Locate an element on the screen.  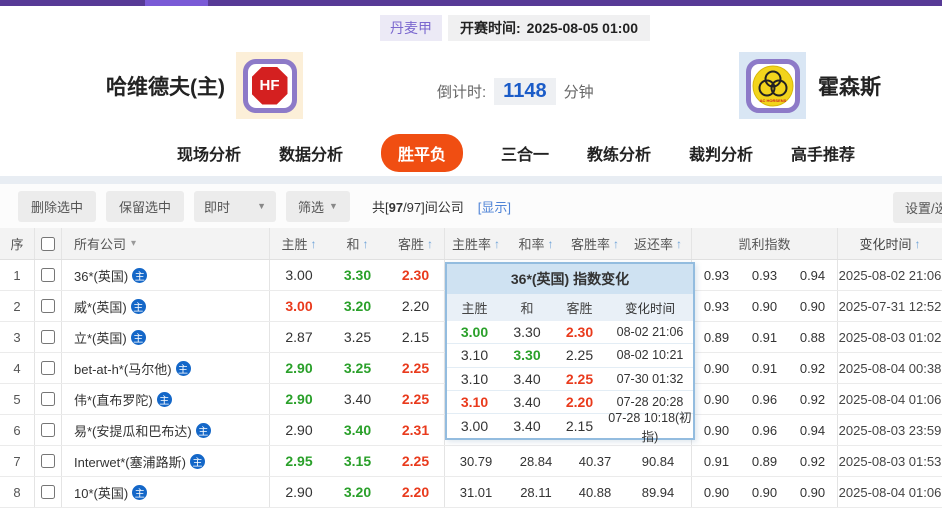
company-cell: 立*(英国) 主 is located at coordinates (166, 337).